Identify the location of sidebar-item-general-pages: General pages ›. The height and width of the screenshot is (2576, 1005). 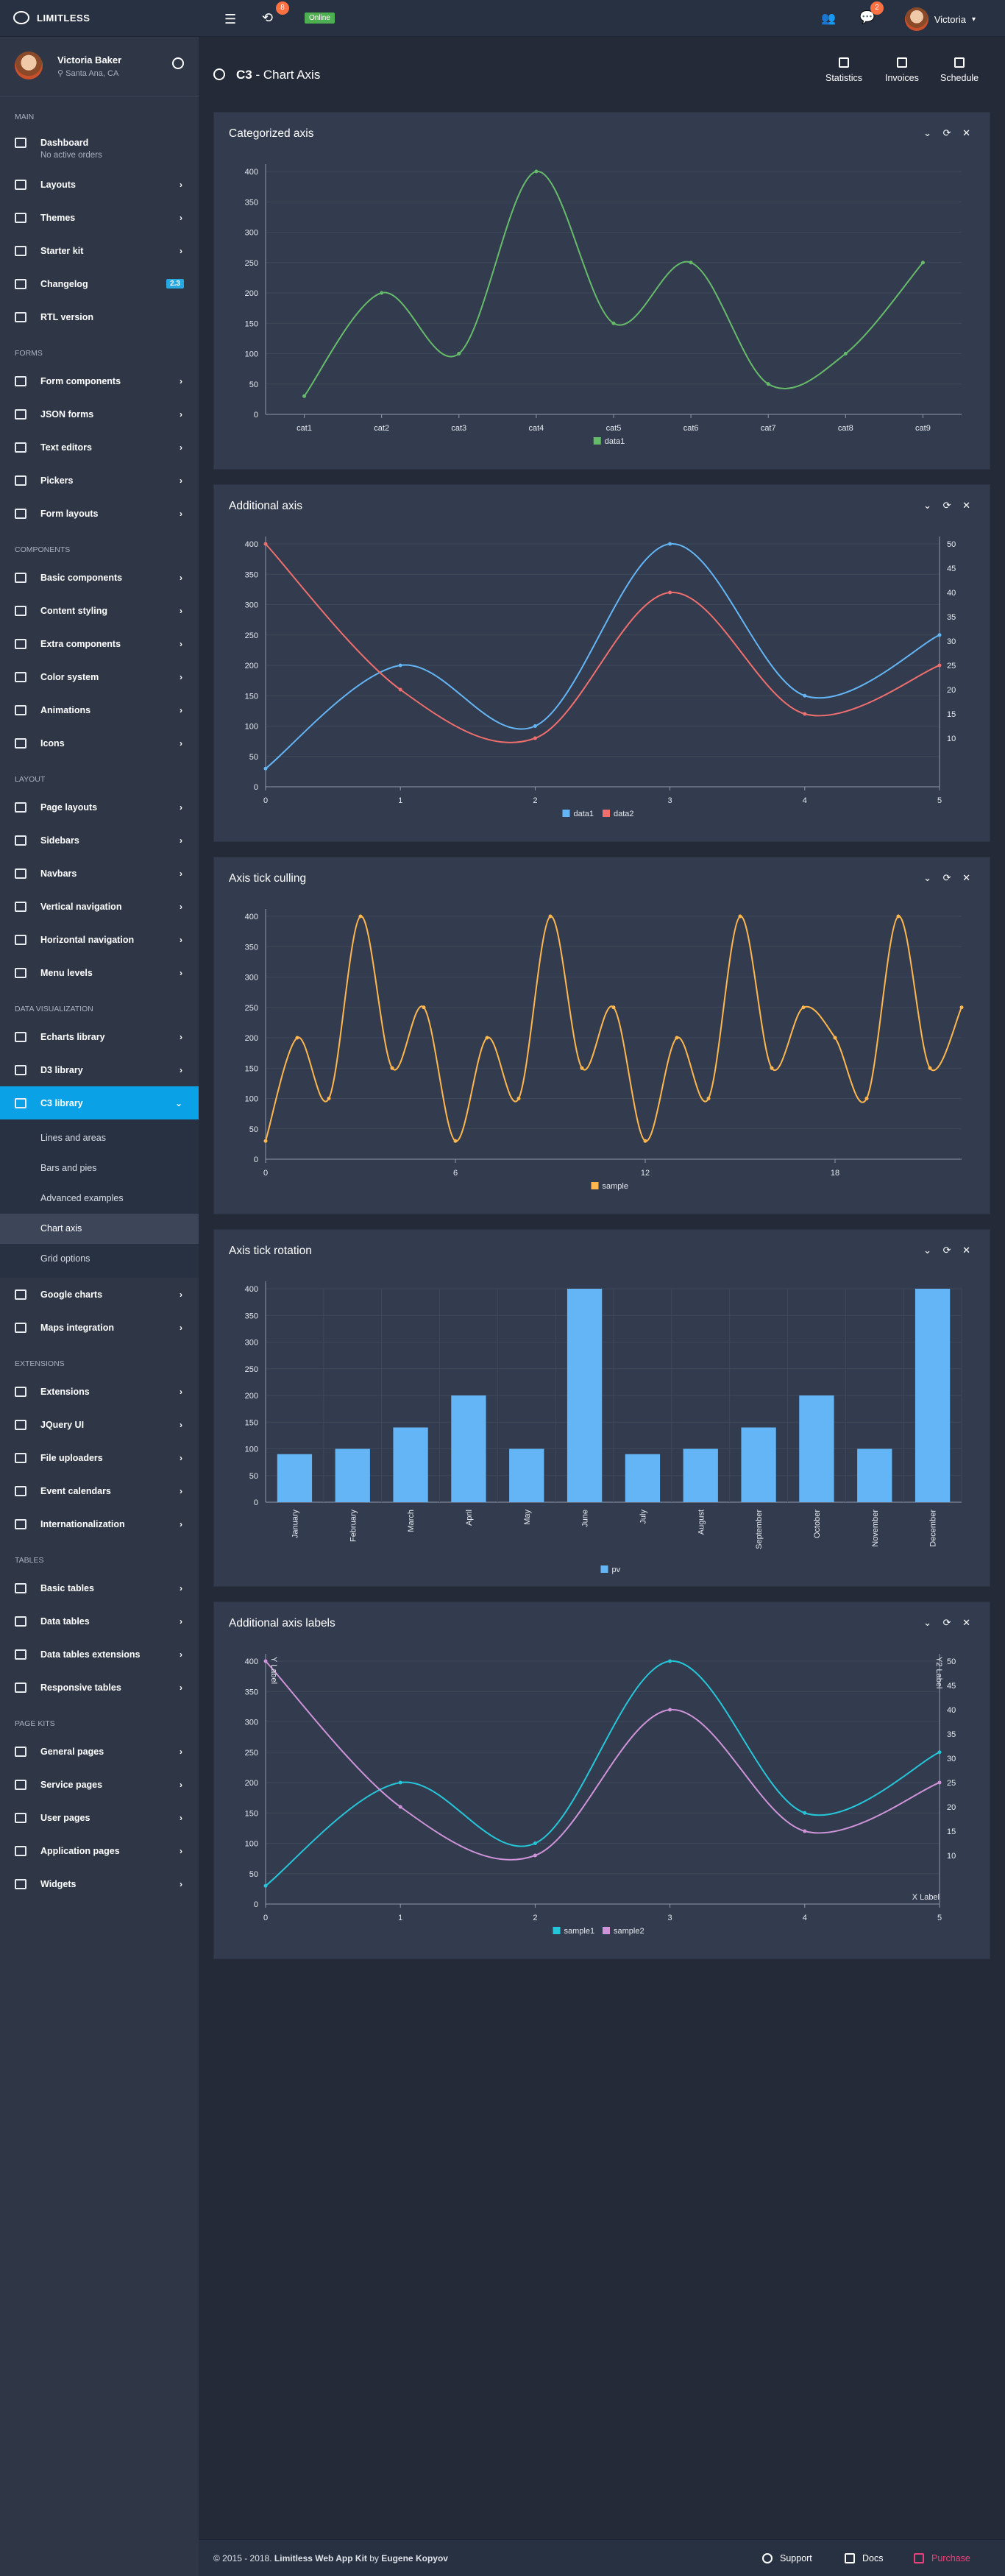
(99, 1752).